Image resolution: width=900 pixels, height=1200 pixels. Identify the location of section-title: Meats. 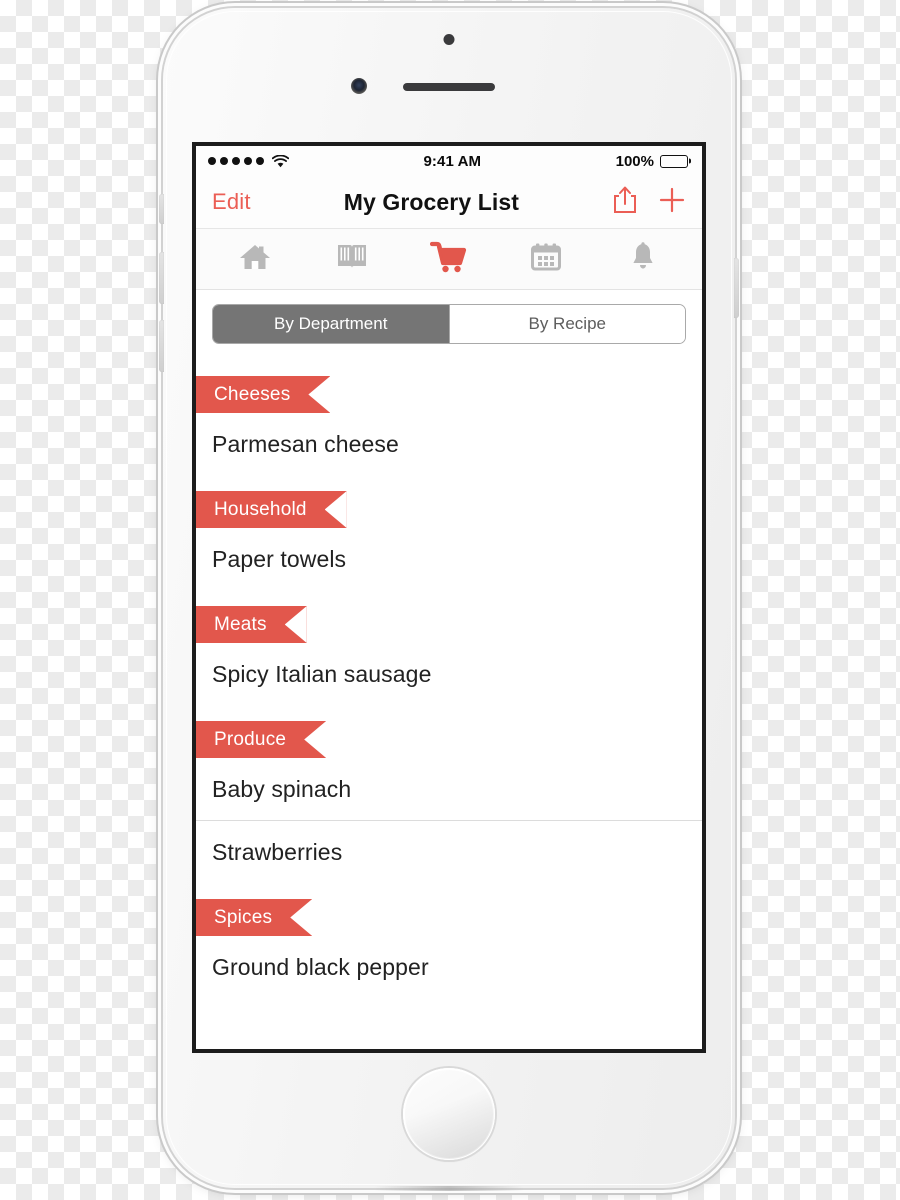
(240, 624).